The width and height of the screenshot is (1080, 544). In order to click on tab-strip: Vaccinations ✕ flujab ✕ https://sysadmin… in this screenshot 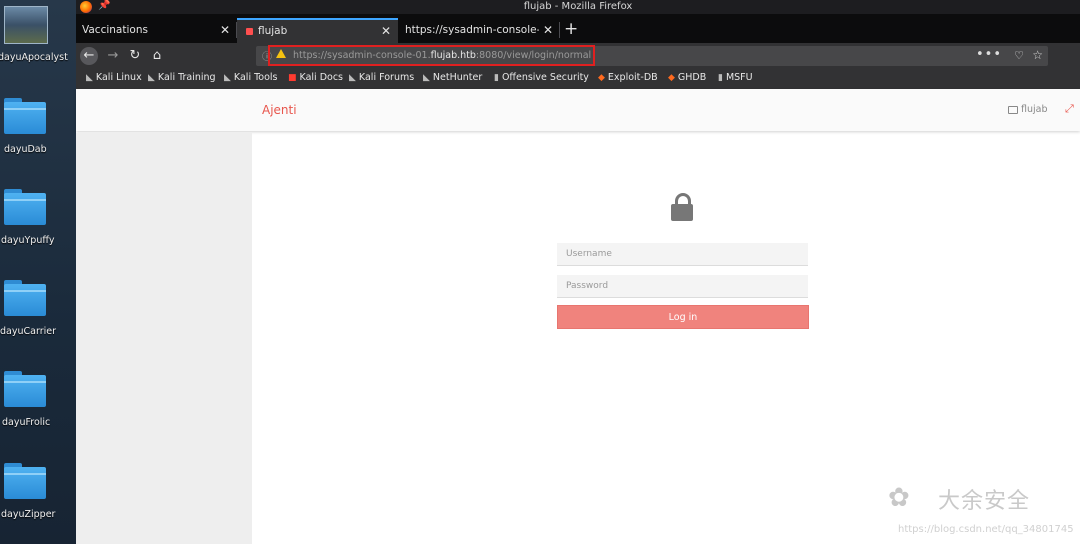, I will do `click(578, 28)`.